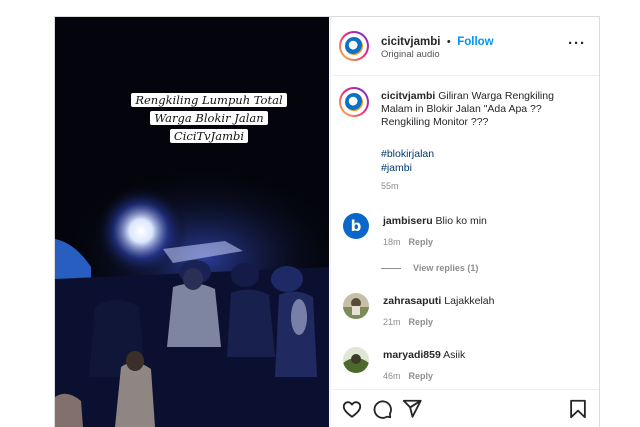 Image resolution: width=640 pixels, height=427 pixels. I want to click on comment-text-row: maryadi859 Asiik, so click(424, 355).